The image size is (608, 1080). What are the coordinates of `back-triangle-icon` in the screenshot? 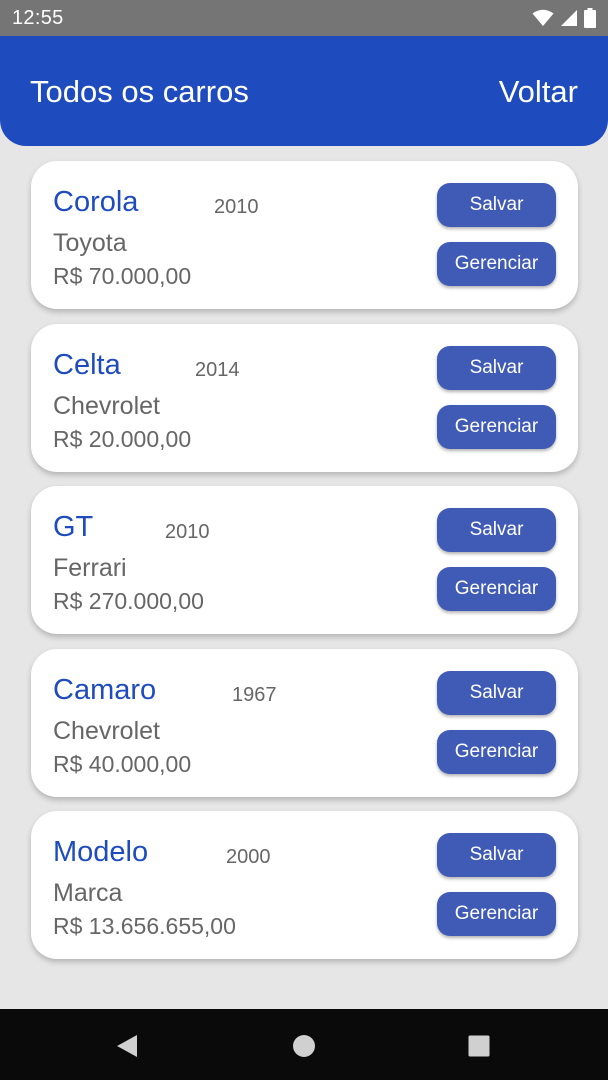 It's located at (127, 1046).